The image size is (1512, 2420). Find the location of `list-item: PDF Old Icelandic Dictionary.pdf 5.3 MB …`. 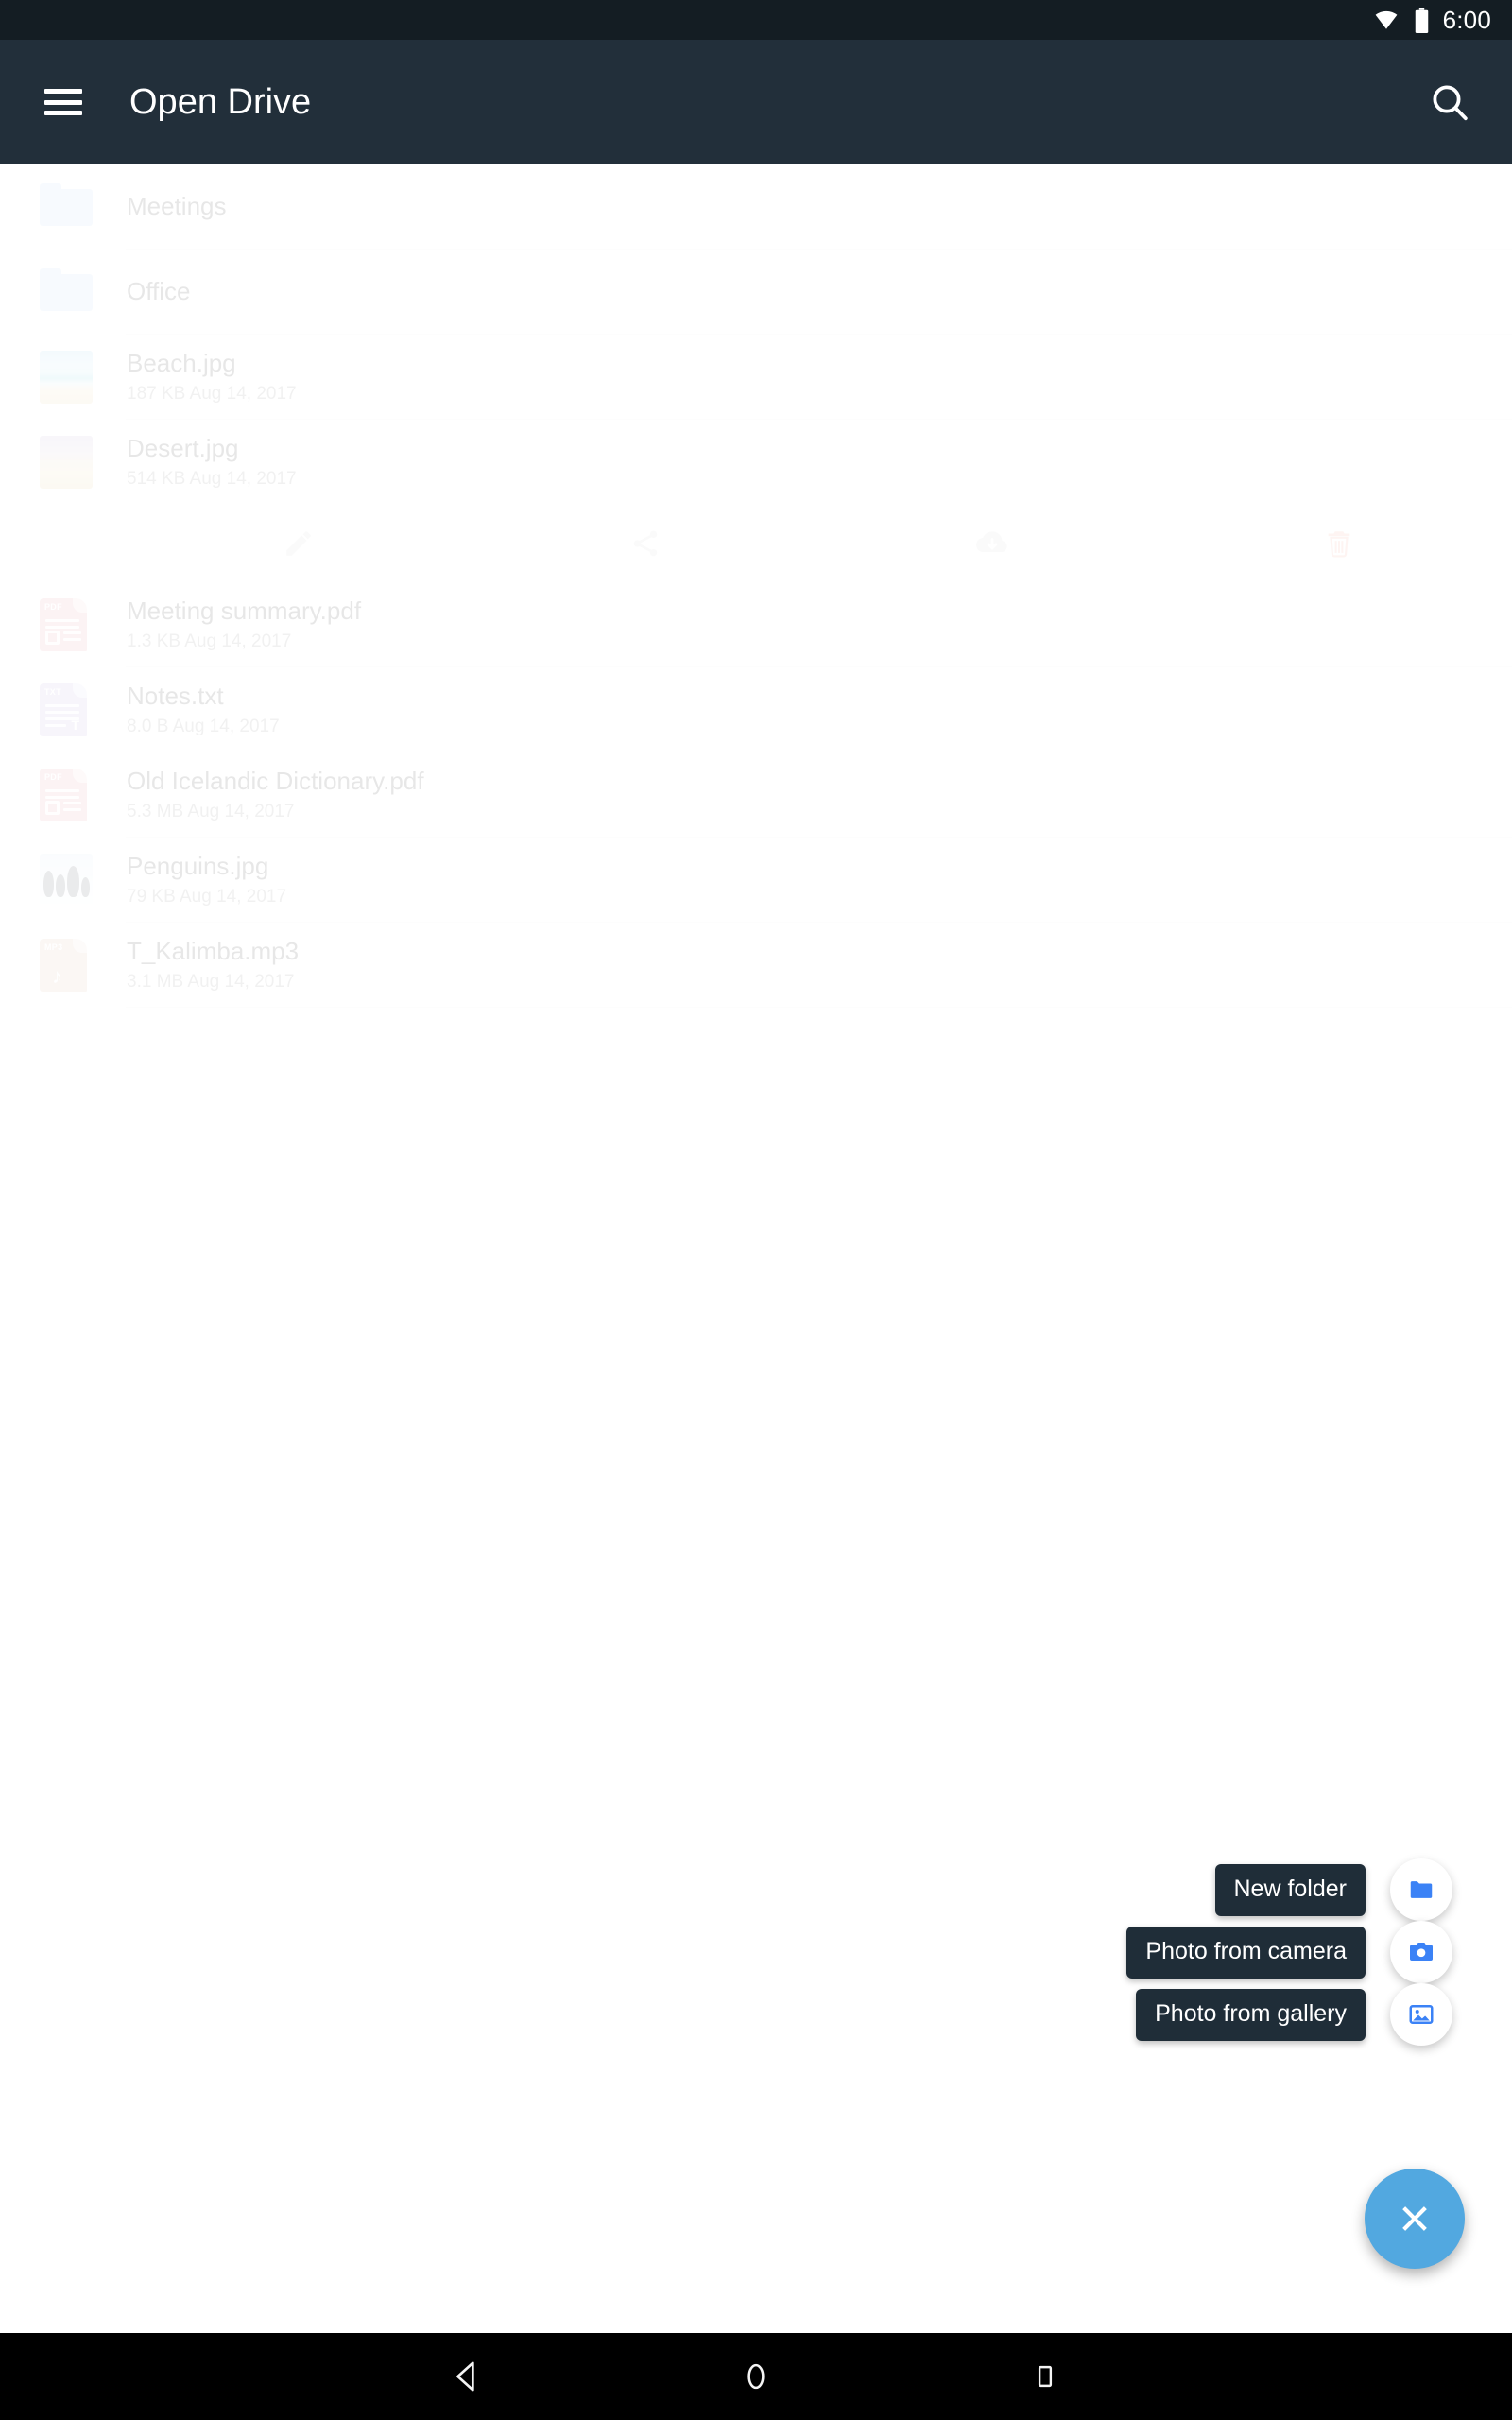

list-item: PDF Old Icelandic Dictionary.pdf 5.3 MB … is located at coordinates (756, 795).